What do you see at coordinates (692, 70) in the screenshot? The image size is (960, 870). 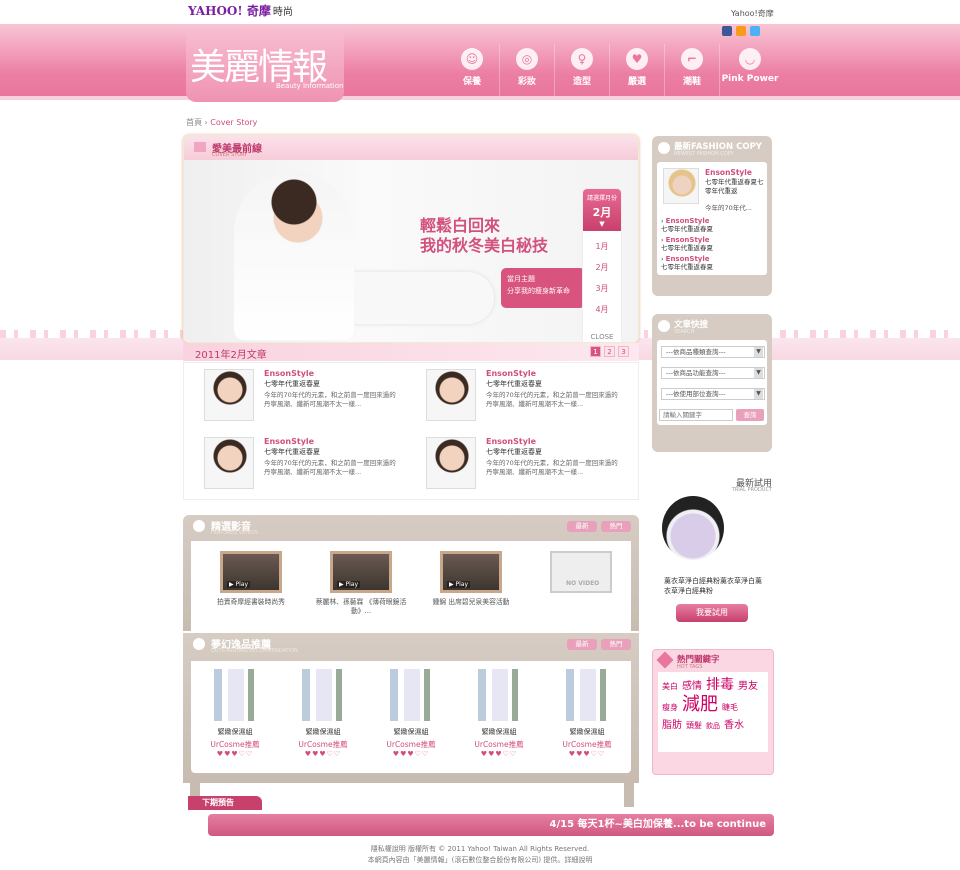 I see `nav-item-shoes: ⌐ 潮鞋` at bounding box center [692, 70].